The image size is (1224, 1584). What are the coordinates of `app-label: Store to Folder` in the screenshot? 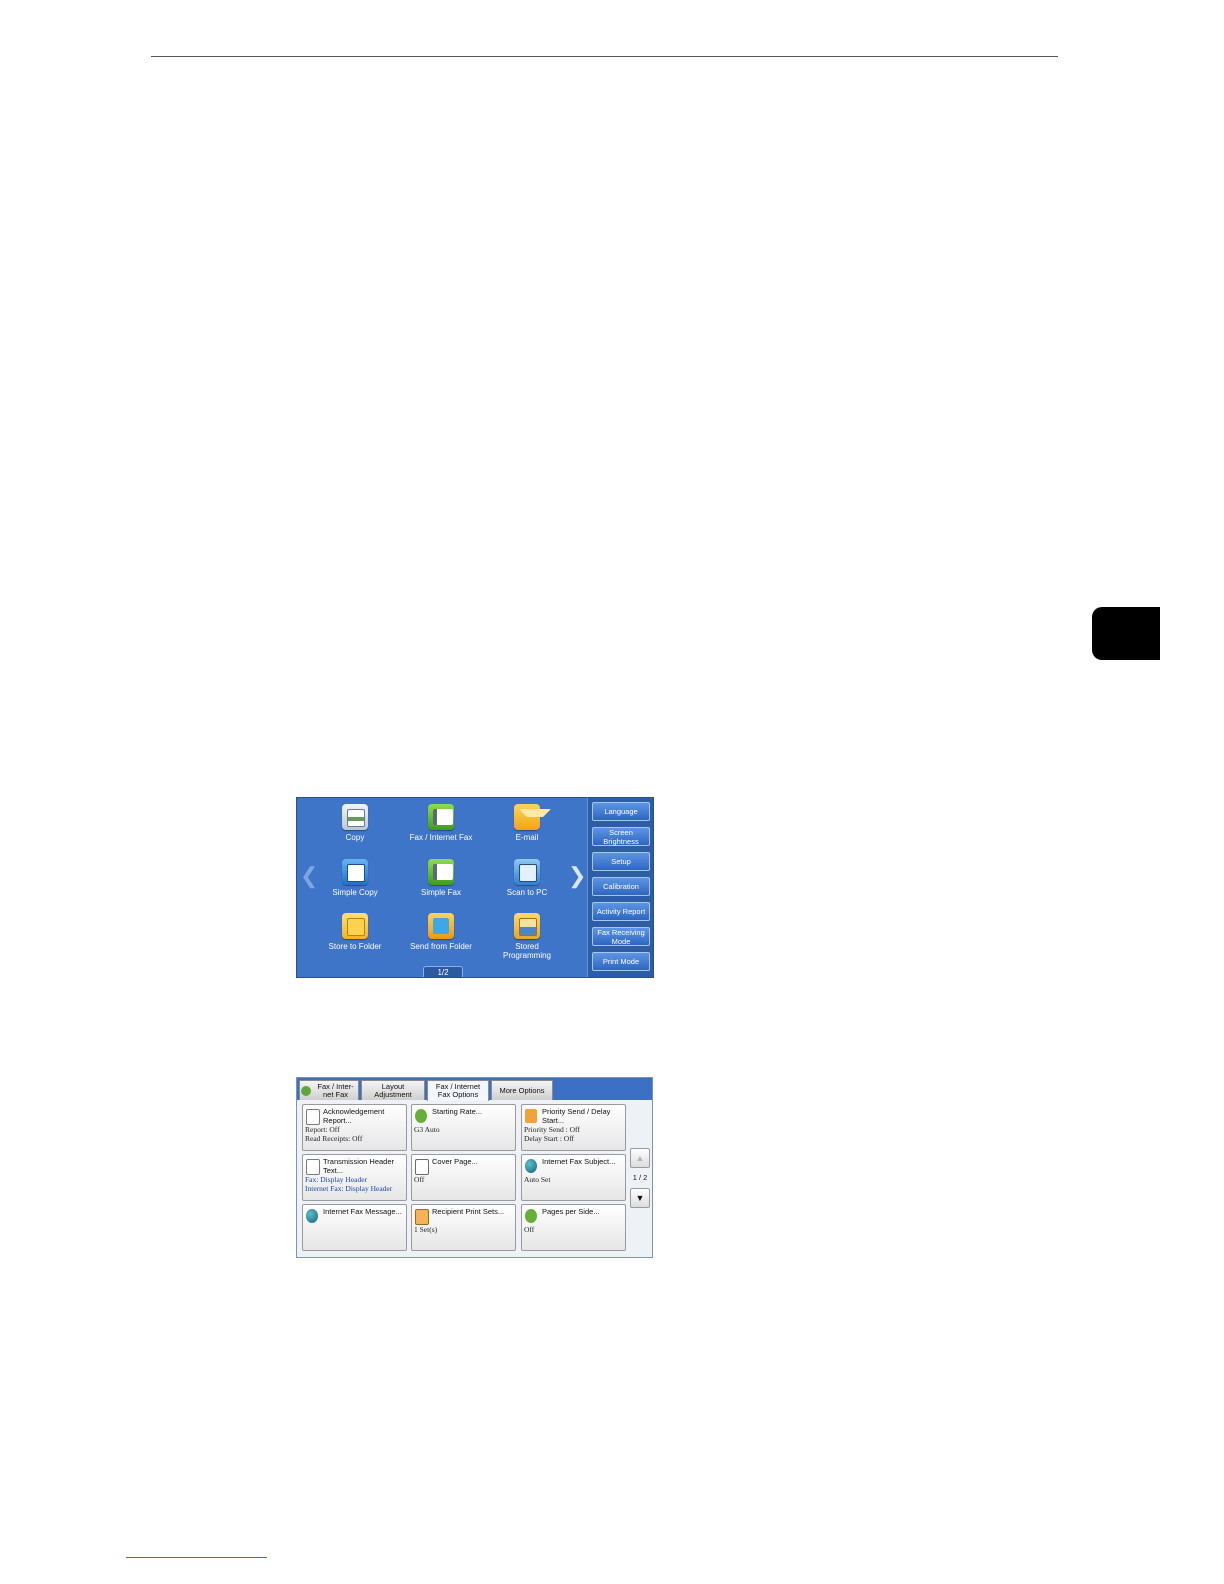 It's located at (355, 946).